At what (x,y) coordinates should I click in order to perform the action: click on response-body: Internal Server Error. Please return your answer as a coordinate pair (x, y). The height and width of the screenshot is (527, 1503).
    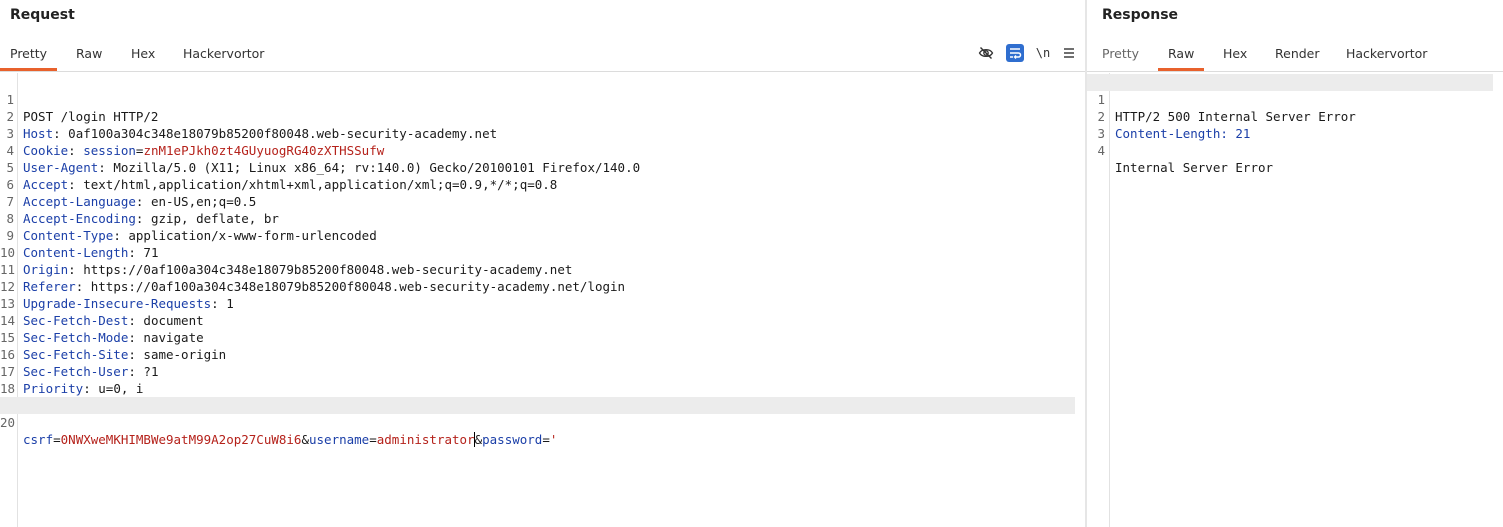
    Looking at the image, I should click on (1194, 167).